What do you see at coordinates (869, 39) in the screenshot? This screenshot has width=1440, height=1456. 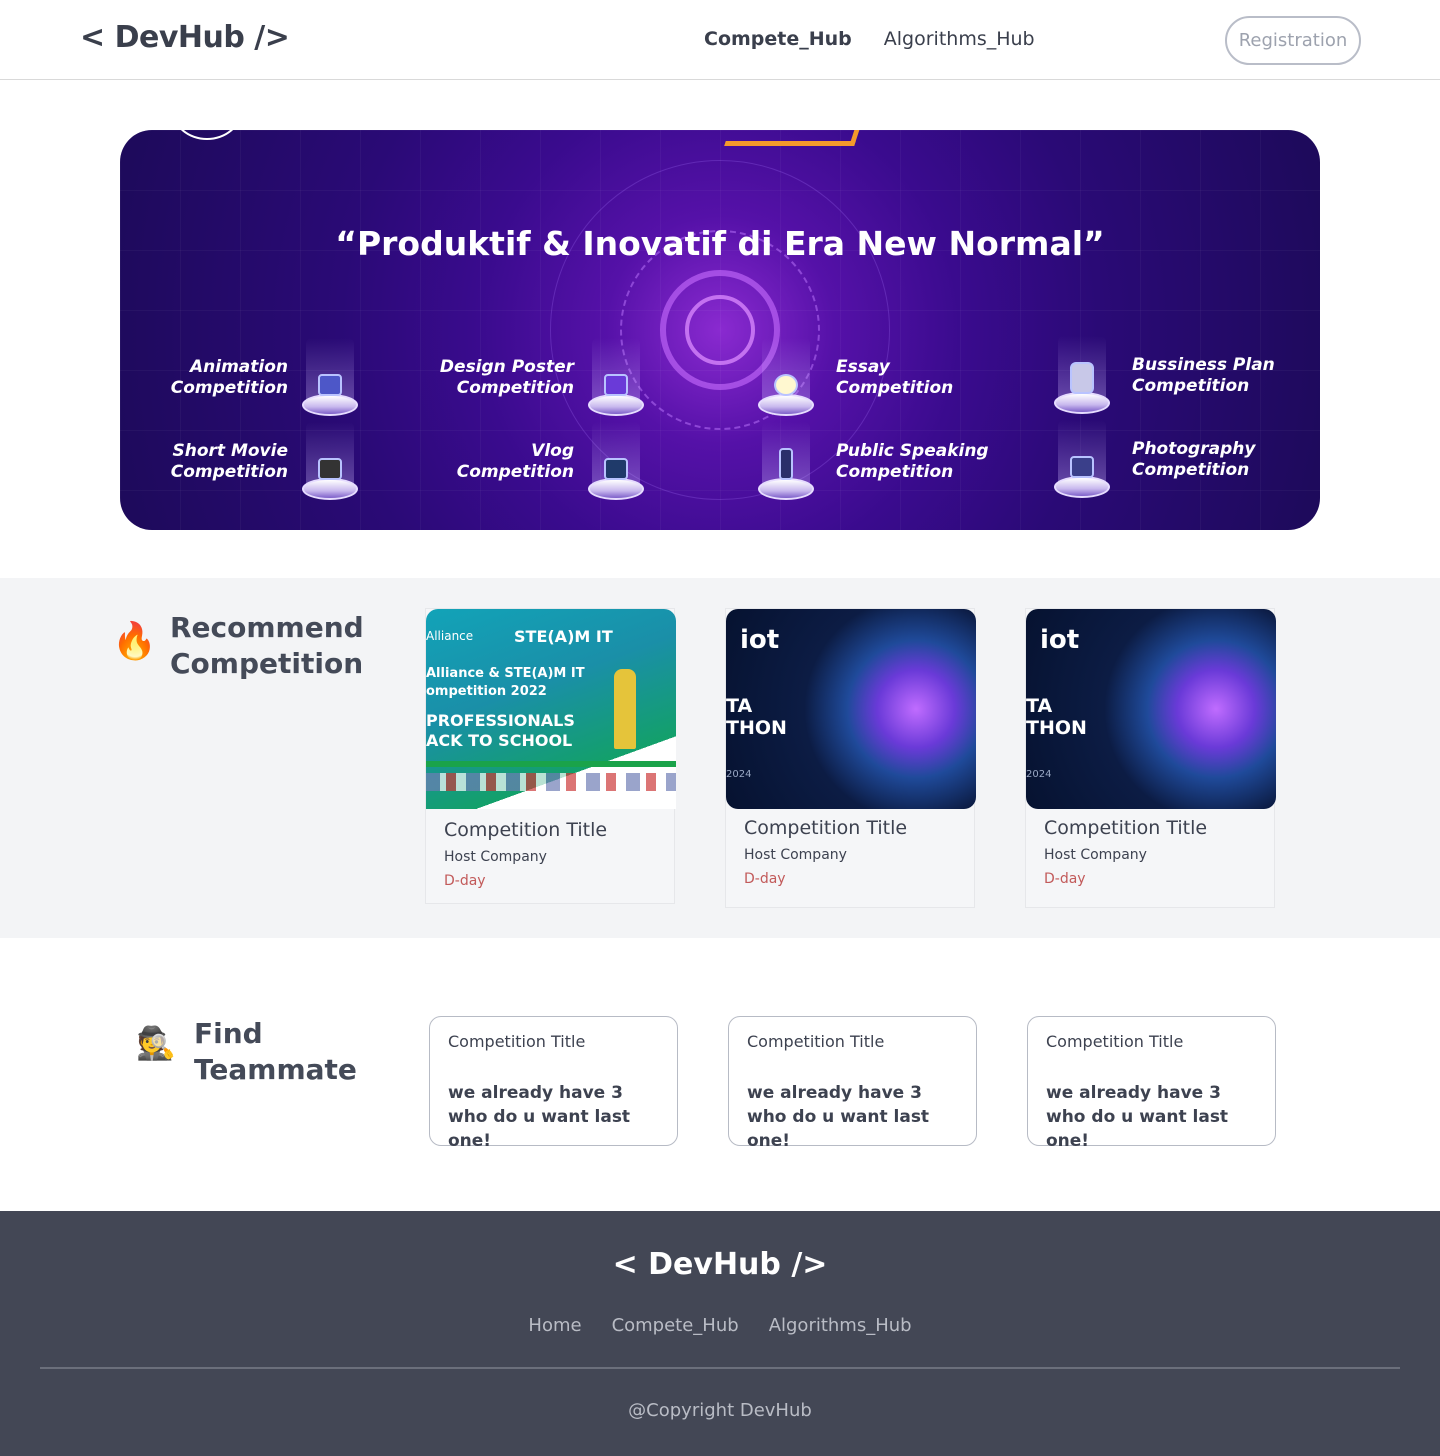 I see `main-nav: Compete_Hub Algorithms_Hub` at bounding box center [869, 39].